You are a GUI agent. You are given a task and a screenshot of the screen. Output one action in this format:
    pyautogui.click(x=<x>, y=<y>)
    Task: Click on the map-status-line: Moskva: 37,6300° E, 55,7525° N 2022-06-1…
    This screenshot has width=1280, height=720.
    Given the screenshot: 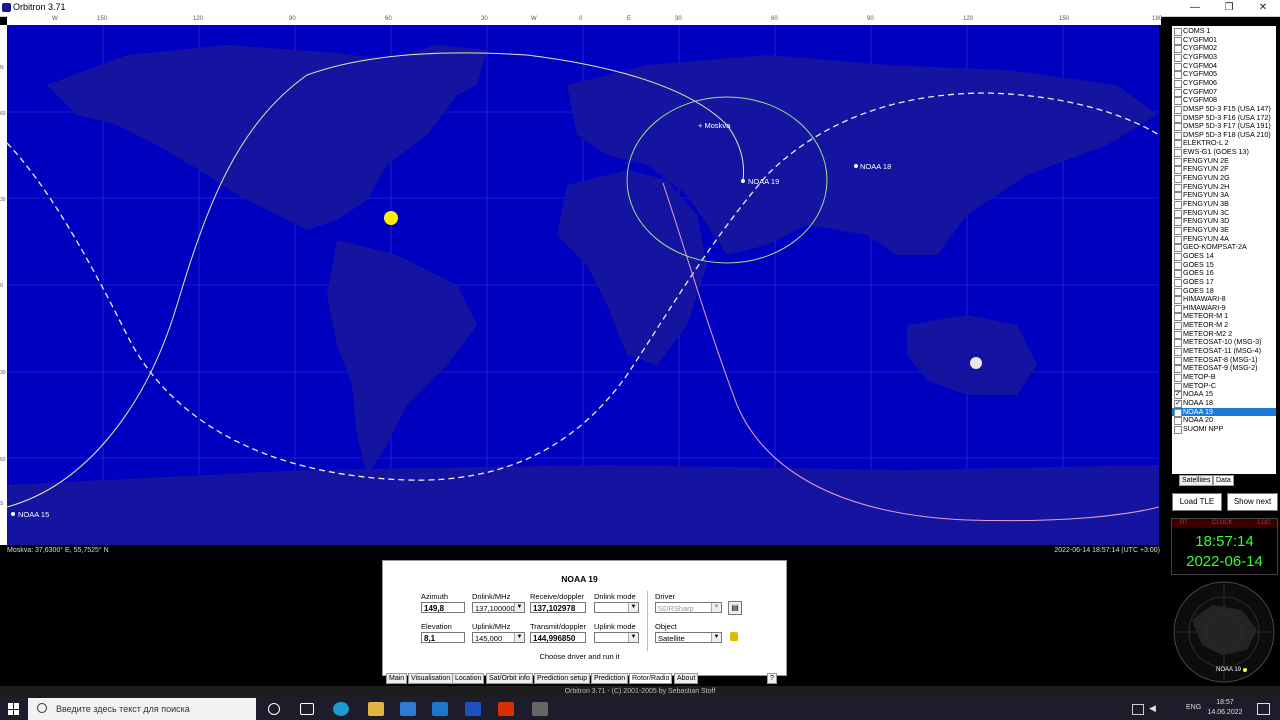 What is the action you would take?
    pyautogui.click(x=582, y=551)
    